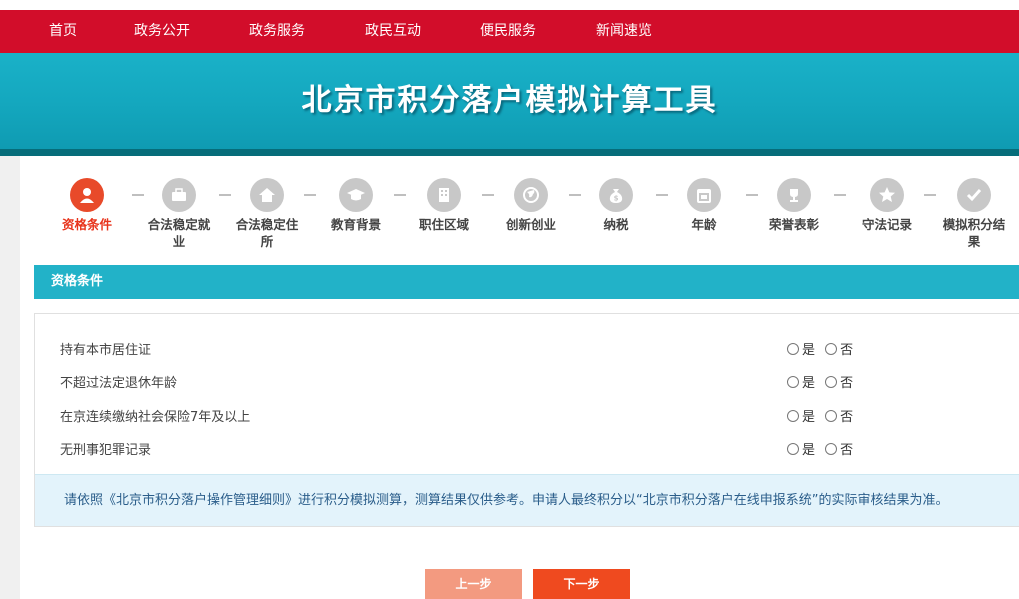 This screenshot has width=1019, height=599. What do you see at coordinates (887, 195) in the screenshot?
I see `star-icon` at bounding box center [887, 195].